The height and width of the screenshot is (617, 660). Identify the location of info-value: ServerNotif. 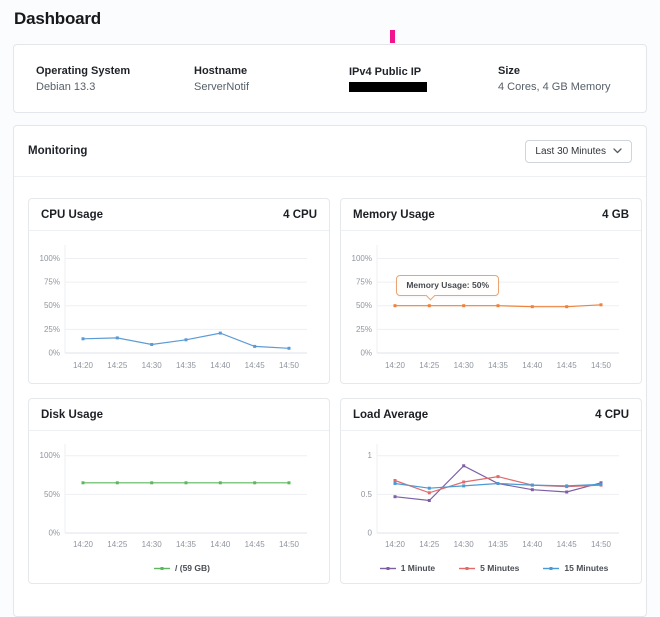
(222, 86).